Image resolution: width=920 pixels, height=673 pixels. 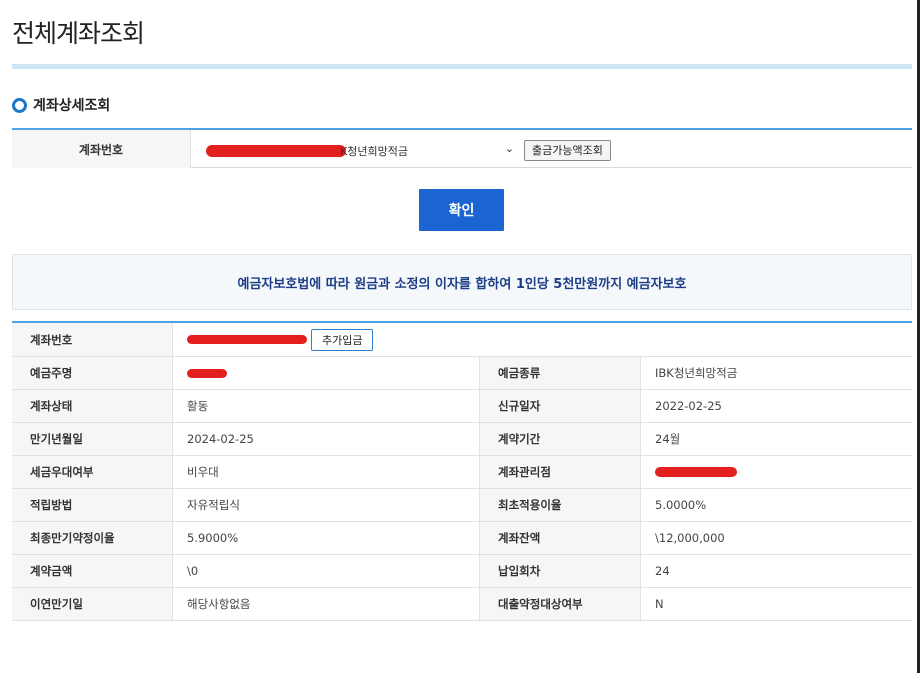 I want to click on row-value: \12,000,000, so click(x=690, y=538).